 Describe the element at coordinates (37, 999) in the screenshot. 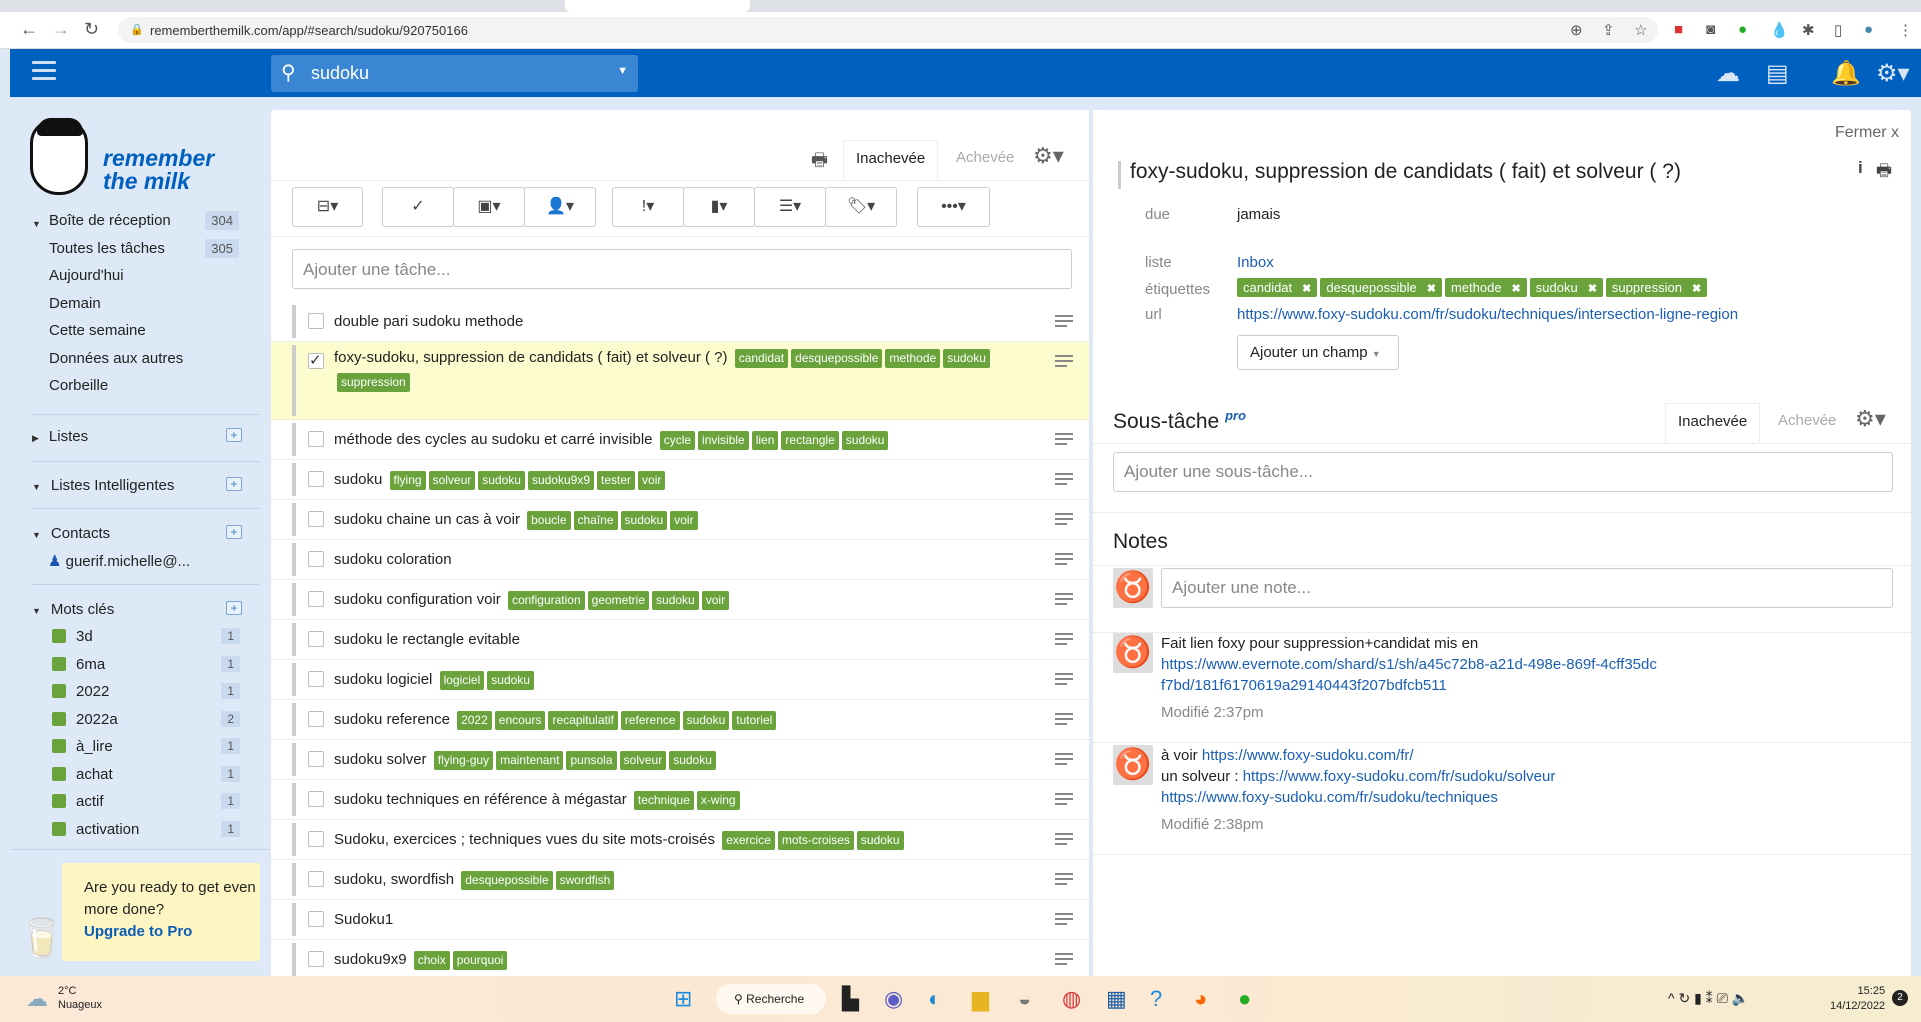

I see `weather-icon: ☁` at that location.